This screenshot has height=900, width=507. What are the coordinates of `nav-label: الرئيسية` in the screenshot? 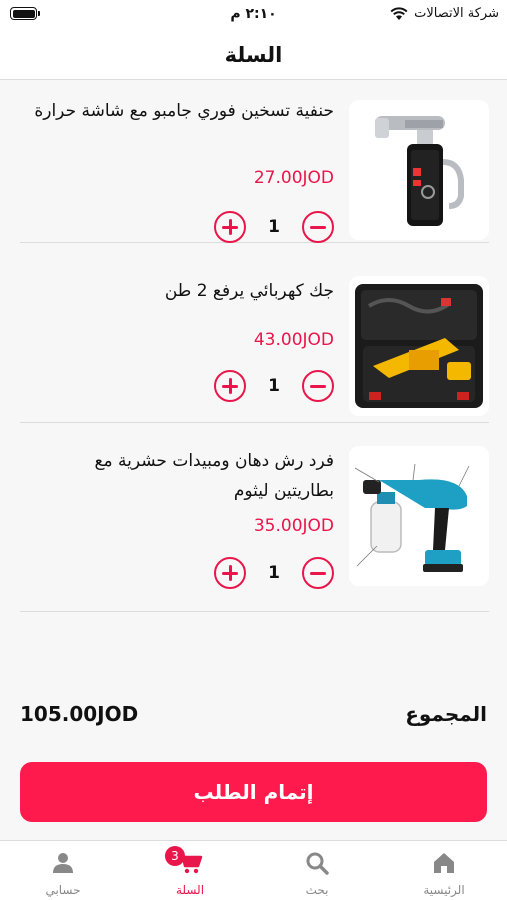 It's located at (444, 890).